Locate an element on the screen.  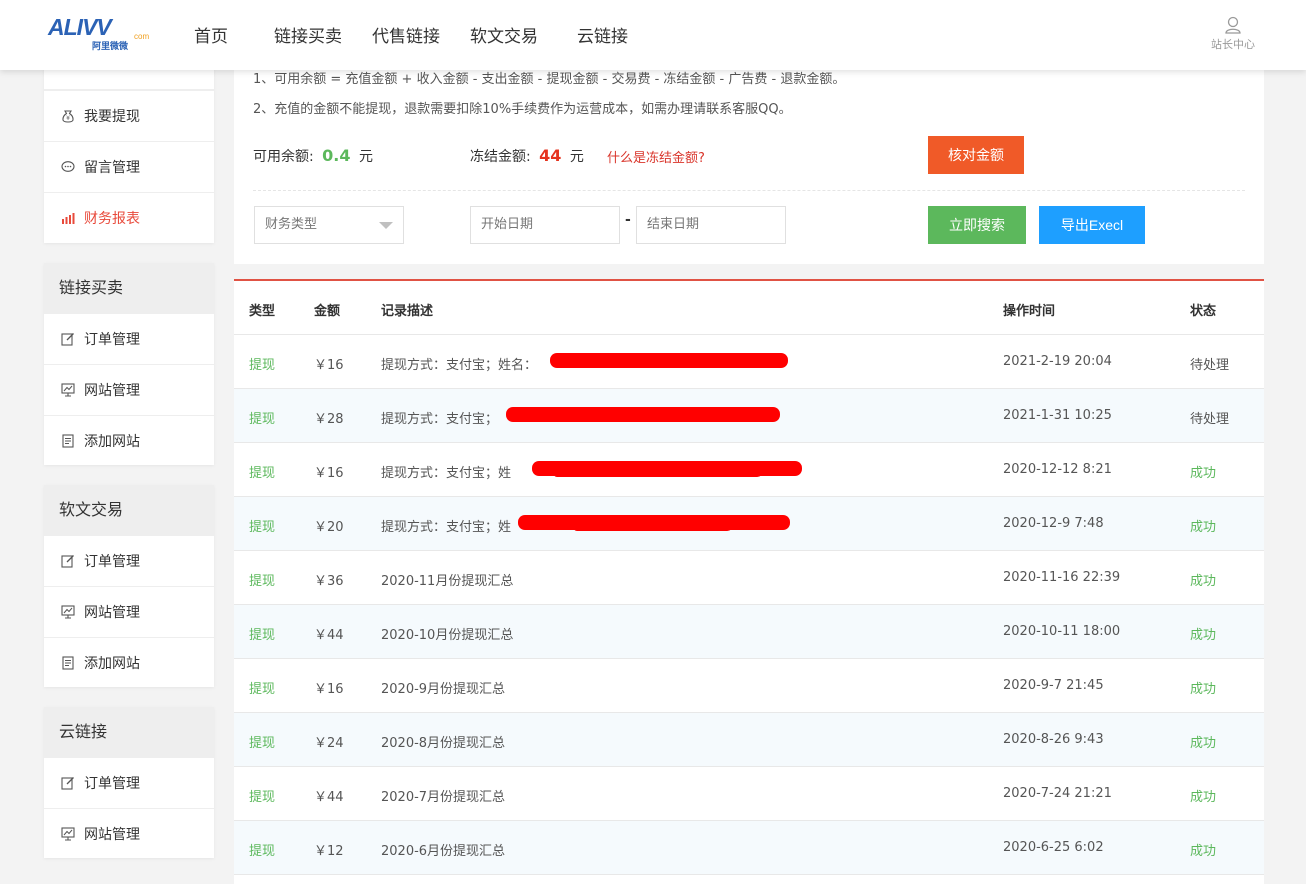
sidebar-item-label: 留言管理 is located at coordinates (112, 168).